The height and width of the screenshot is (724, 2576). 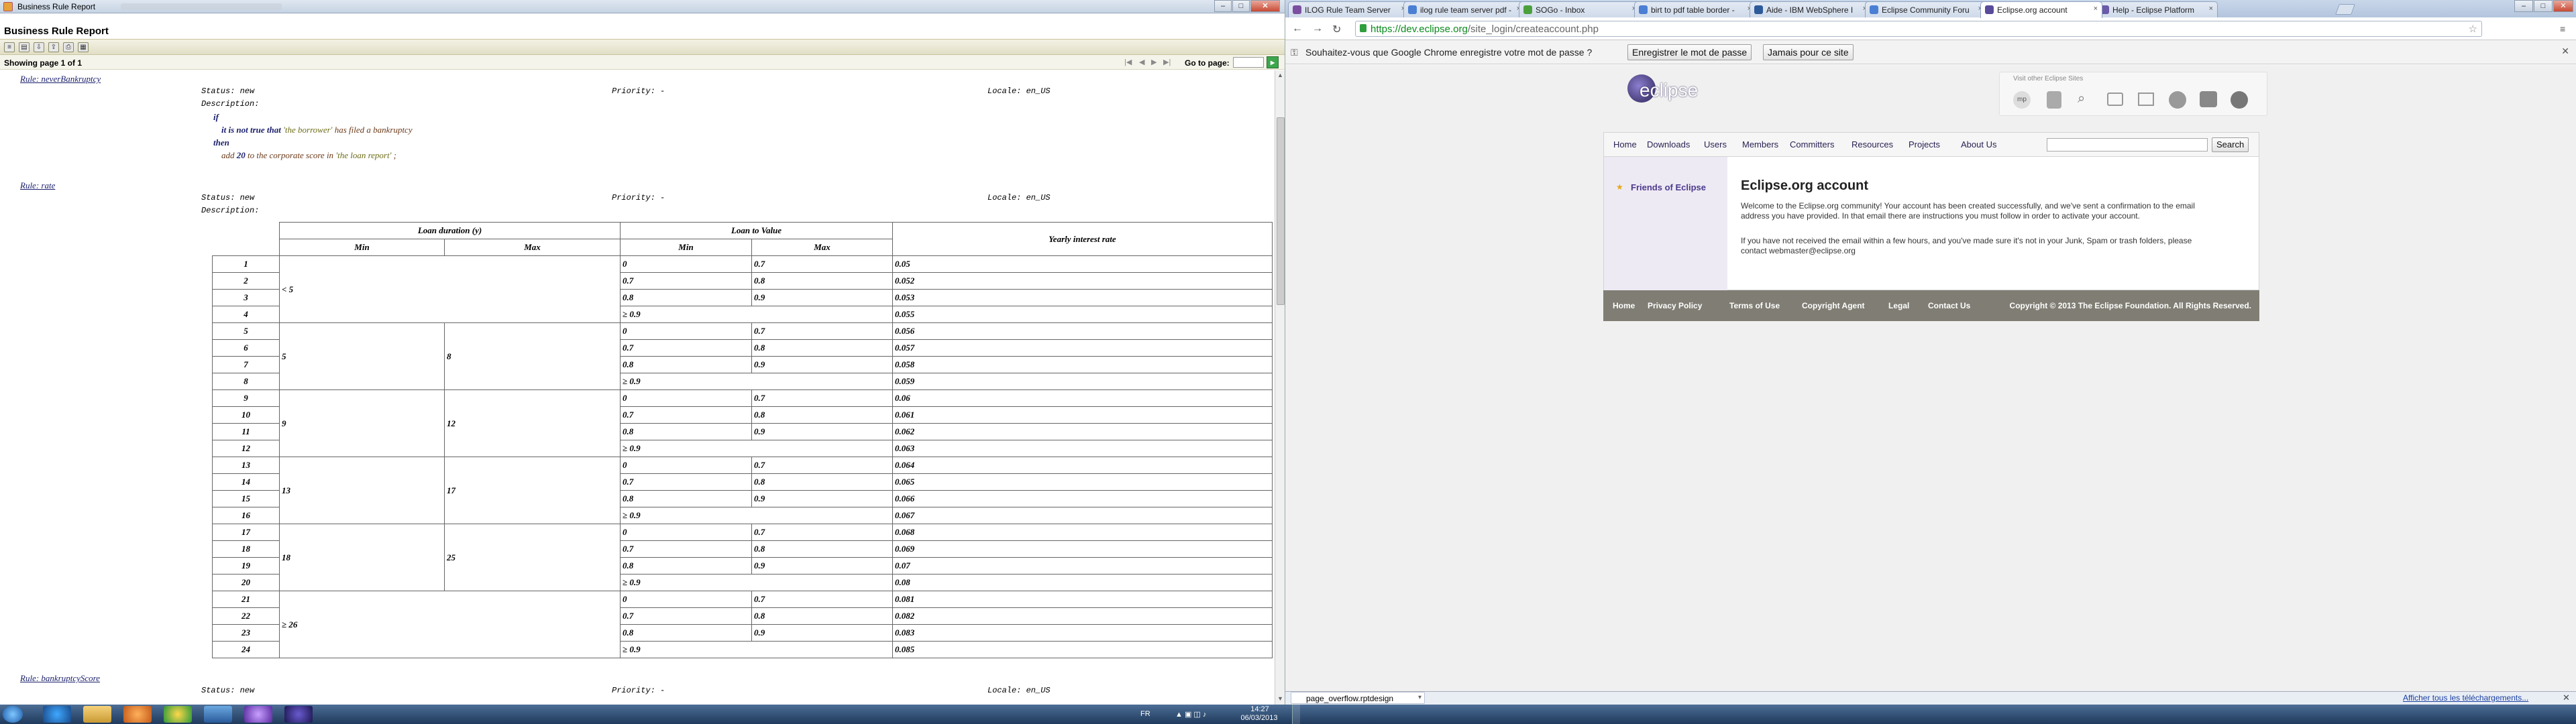 I want to click on save-password-button: Enregistrer le mot de passe, so click(x=1689, y=52).